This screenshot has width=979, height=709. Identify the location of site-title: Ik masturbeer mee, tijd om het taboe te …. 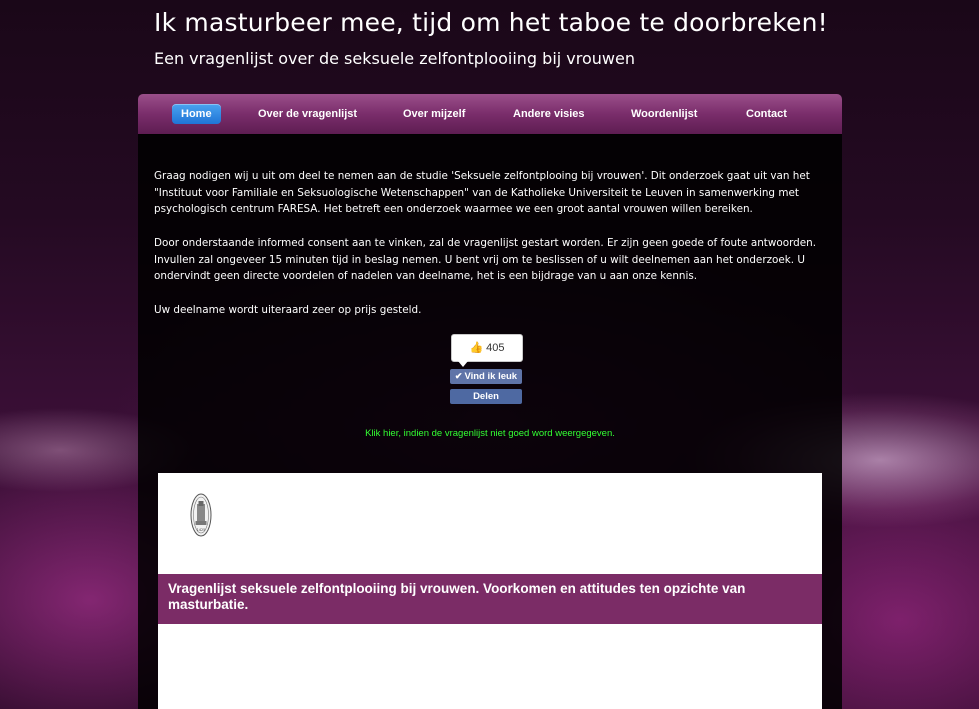
(491, 22).